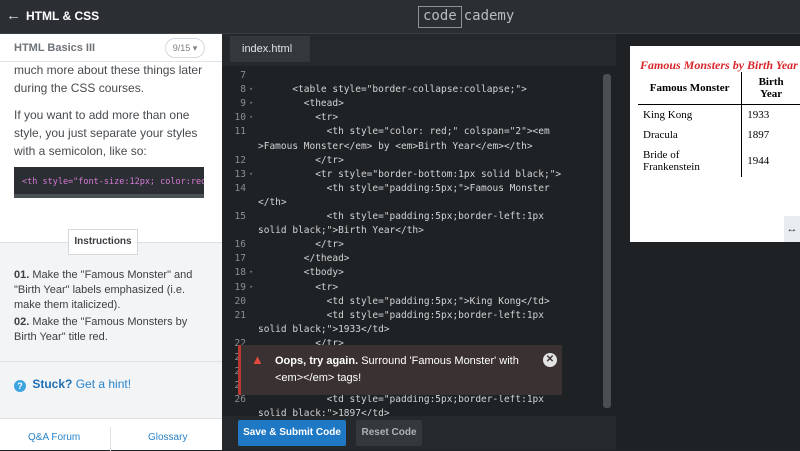 This screenshot has width=800, height=451. I want to click on editor-action-bar: Save & Submit Code Reset Code, so click(419, 433).